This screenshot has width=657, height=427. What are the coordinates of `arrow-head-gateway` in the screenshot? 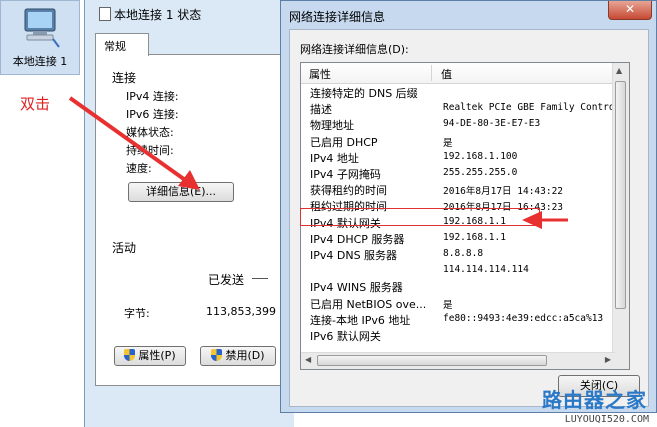 It's located at (532, 220).